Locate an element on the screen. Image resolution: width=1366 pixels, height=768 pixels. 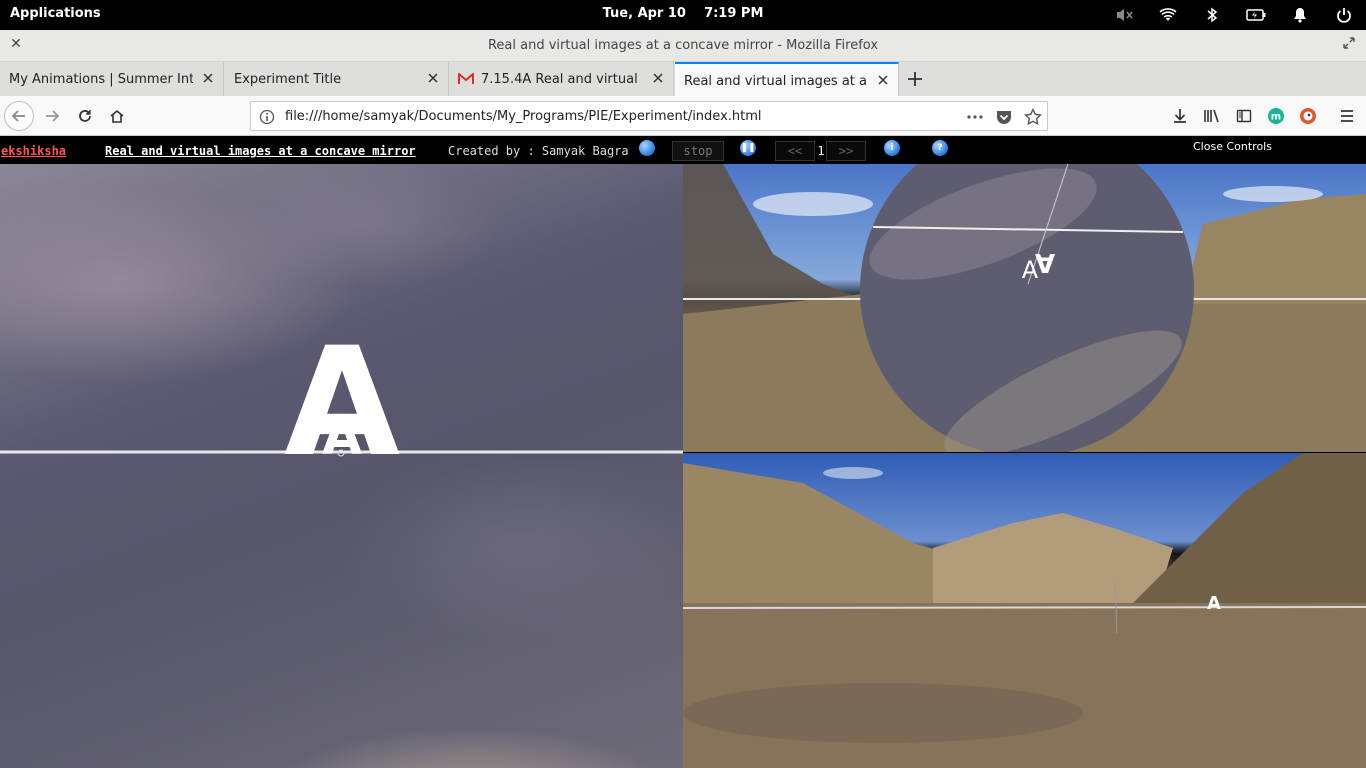
new-tab-button is located at coordinates (915, 79).